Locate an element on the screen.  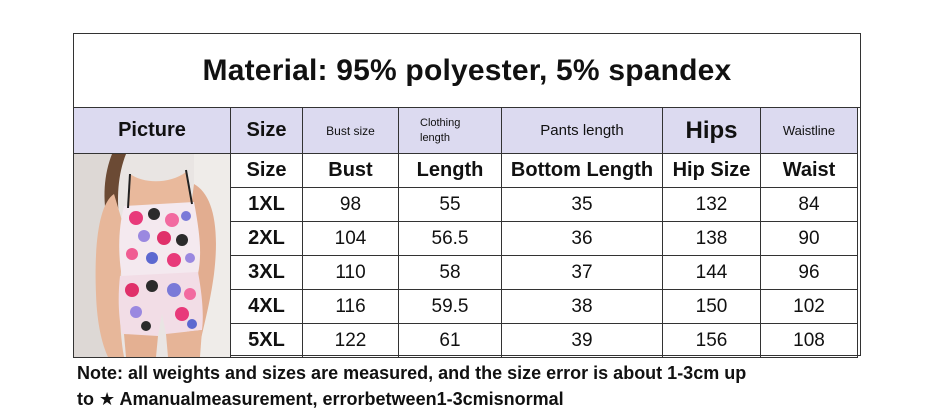
subheader-bust: Bust is located at coordinates (350, 170).